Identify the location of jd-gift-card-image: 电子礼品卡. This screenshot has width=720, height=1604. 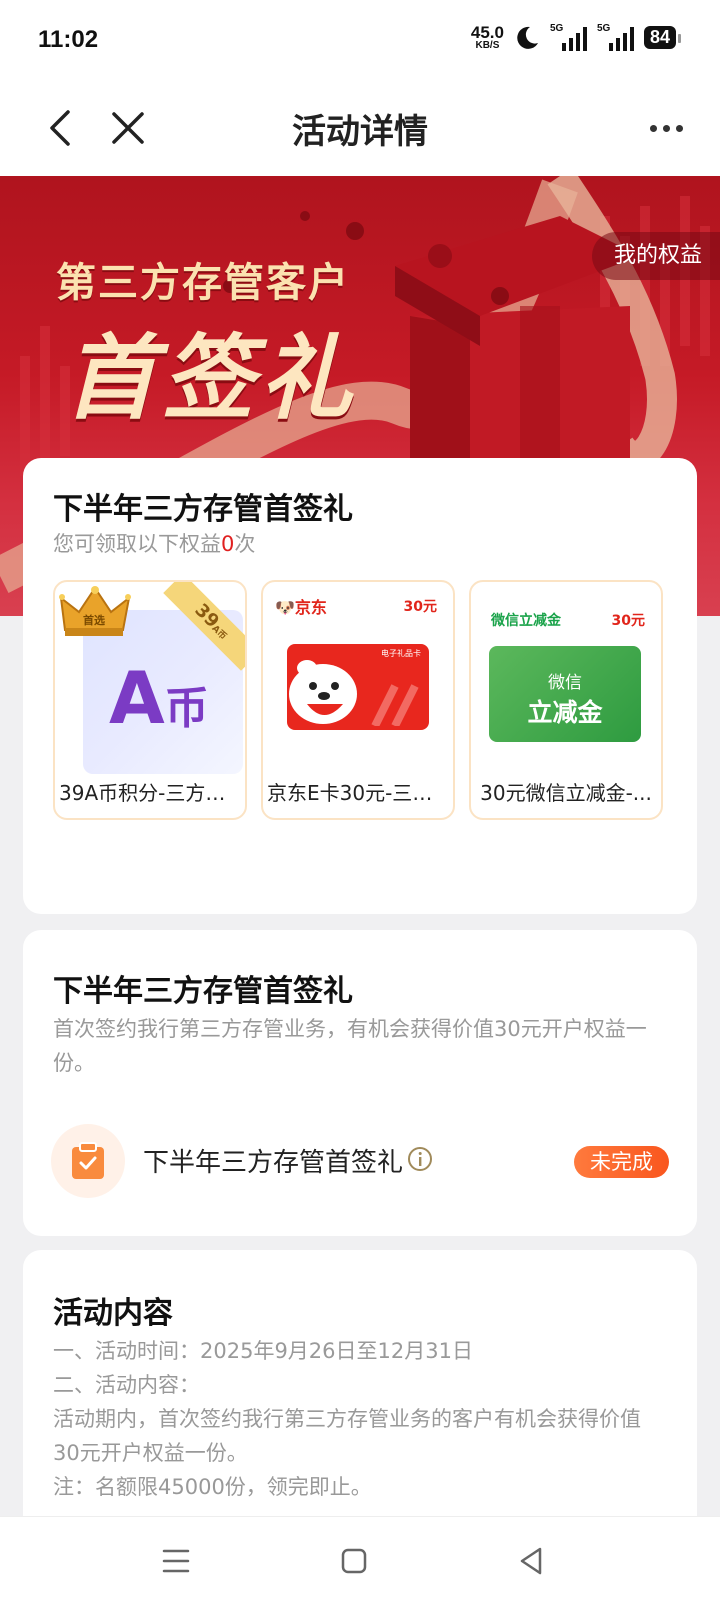
(358, 687).